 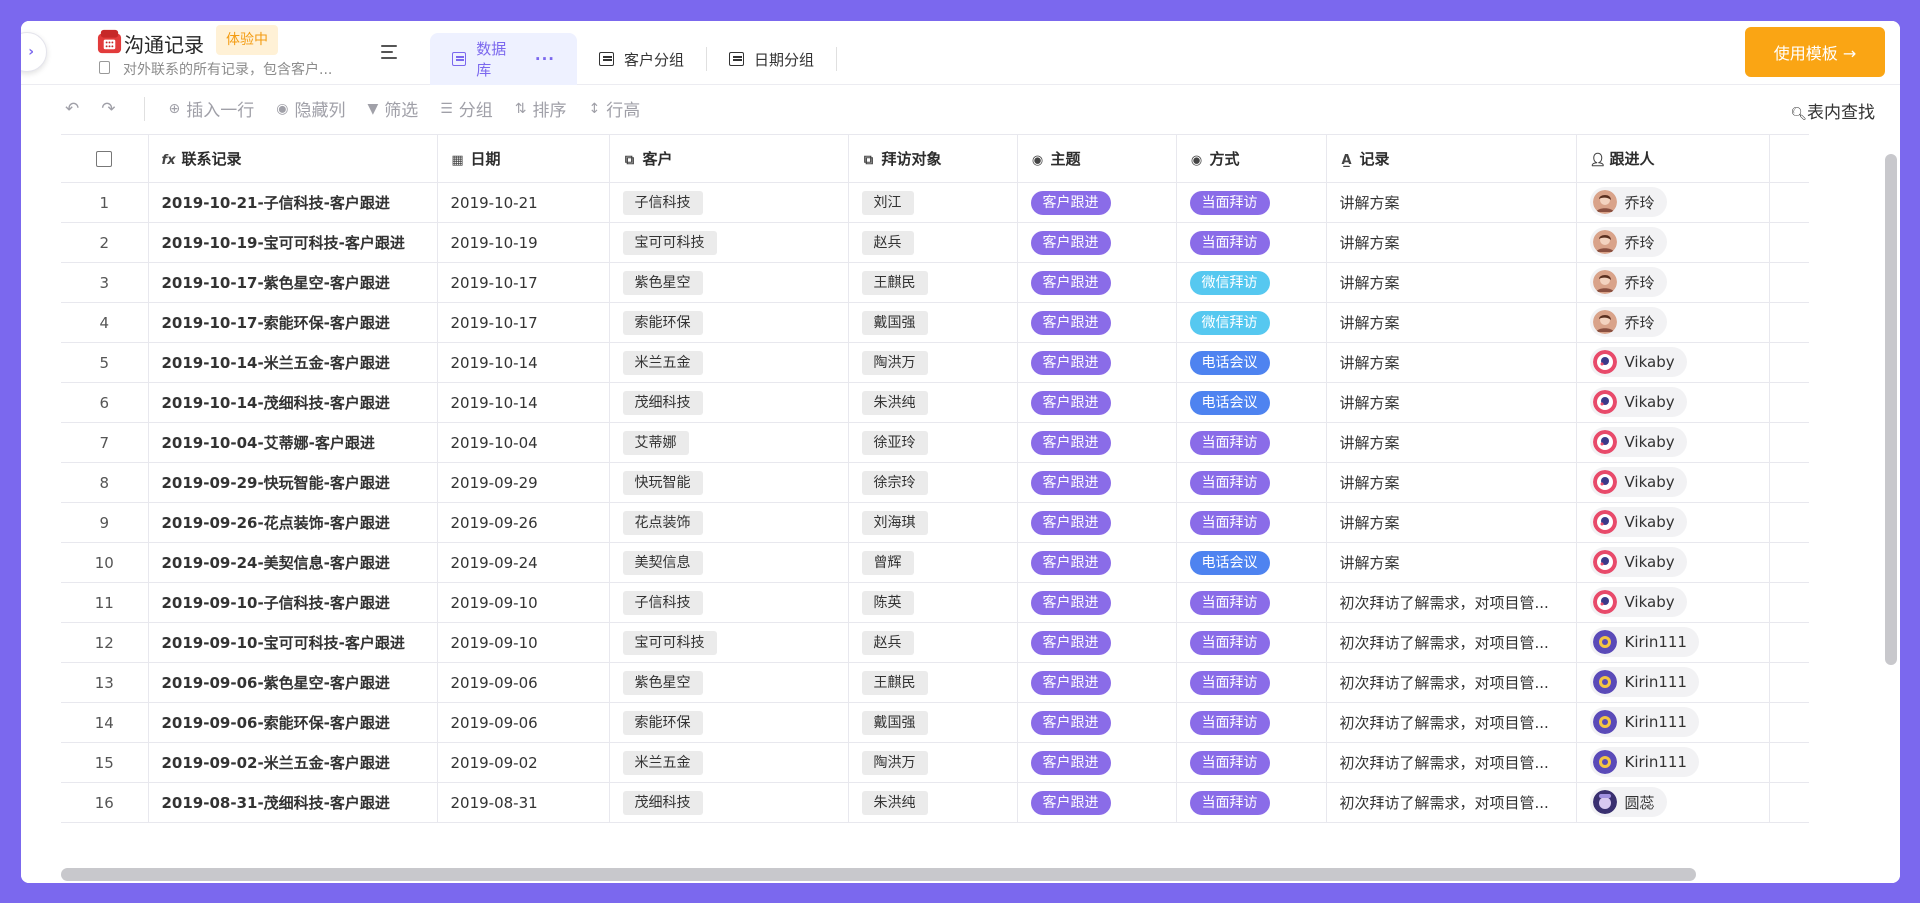 I want to click on client-tag: 茂细科技, so click(x=662, y=802).